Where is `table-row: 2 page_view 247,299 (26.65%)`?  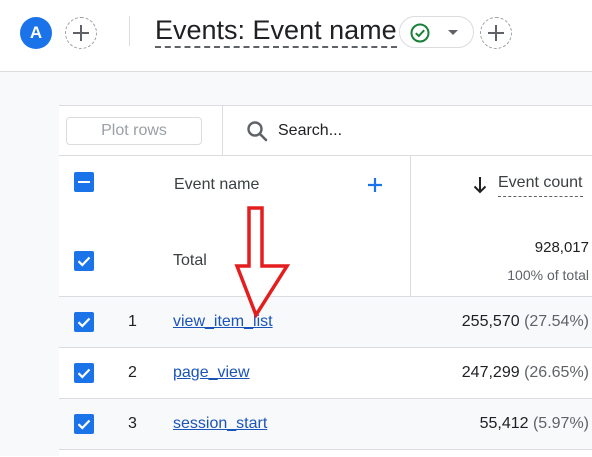
table-row: 2 page_view 247,299 (26.65%) is located at coordinates (325, 373).